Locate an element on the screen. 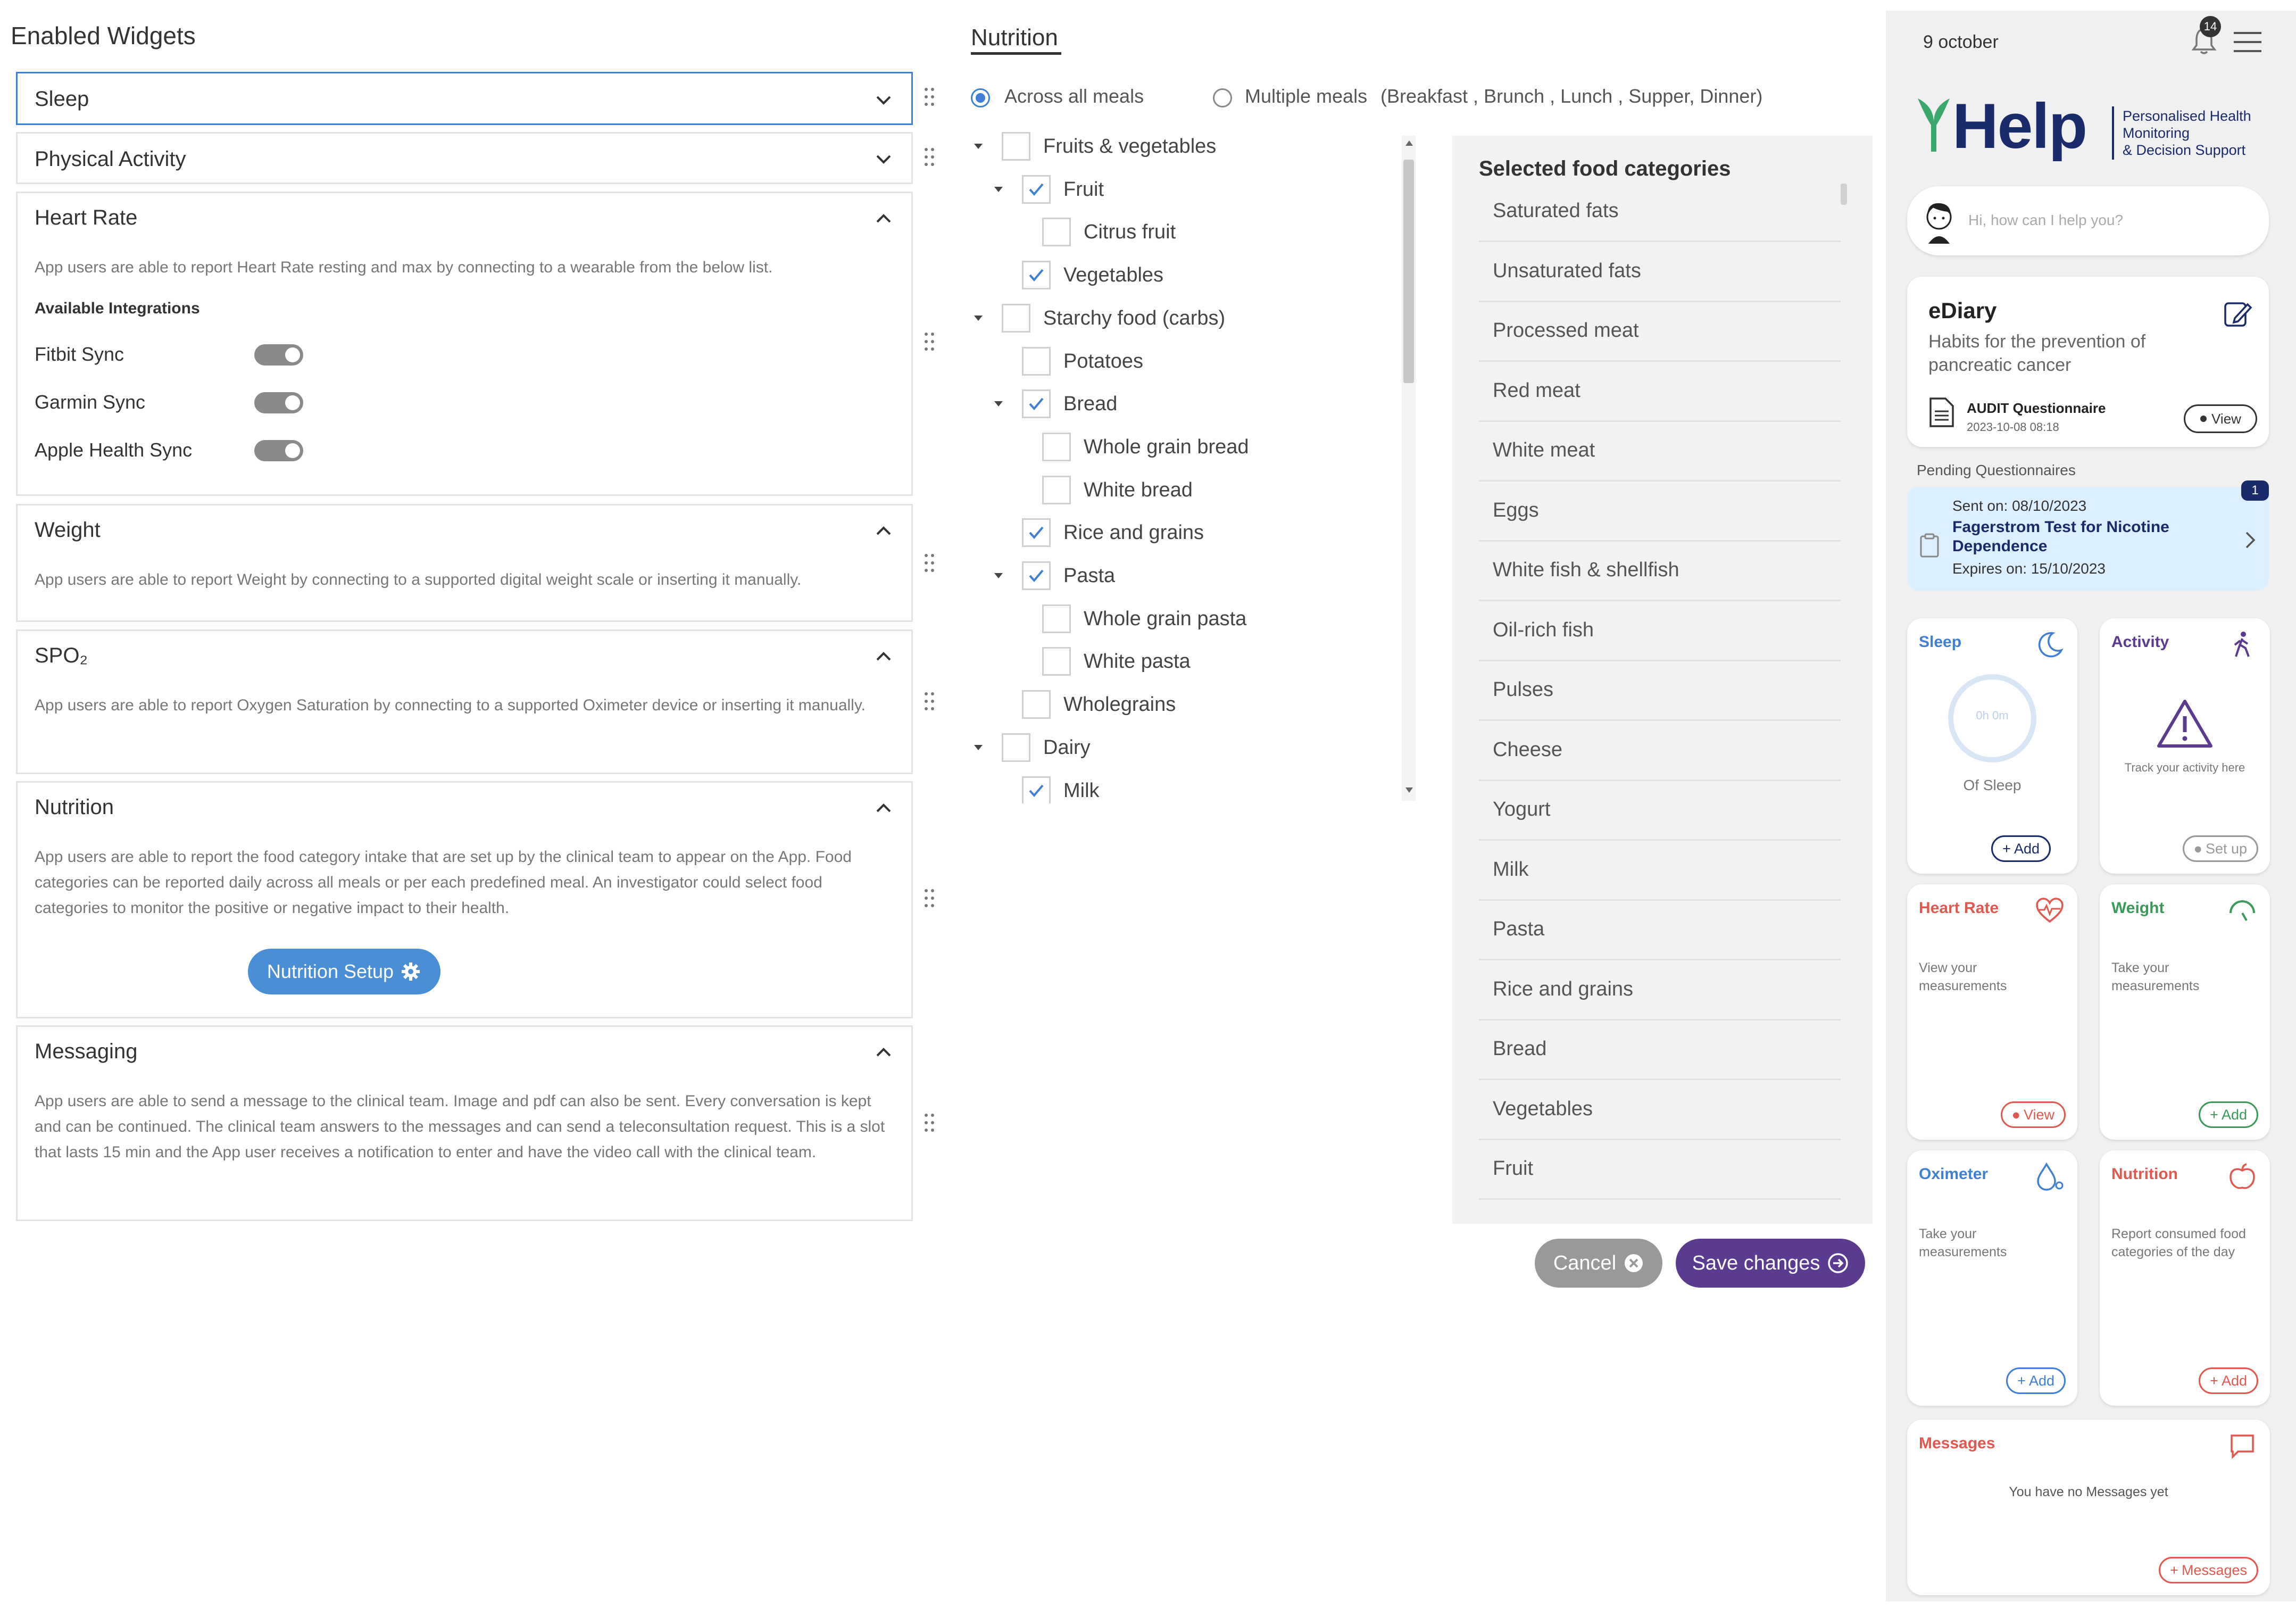 The width and height of the screenshot is (2296, 1609). radio-multiple-meals is located at coordinates (1222, 97).